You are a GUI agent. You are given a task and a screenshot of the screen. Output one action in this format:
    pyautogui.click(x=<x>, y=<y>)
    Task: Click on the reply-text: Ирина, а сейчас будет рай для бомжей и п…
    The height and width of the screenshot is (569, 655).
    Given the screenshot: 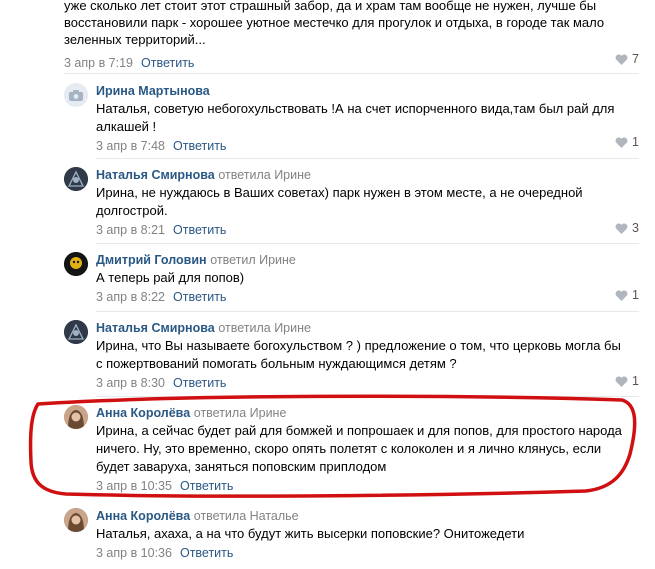 What is the action you would take?
    pyautogui.click(x=359, y=448)
    